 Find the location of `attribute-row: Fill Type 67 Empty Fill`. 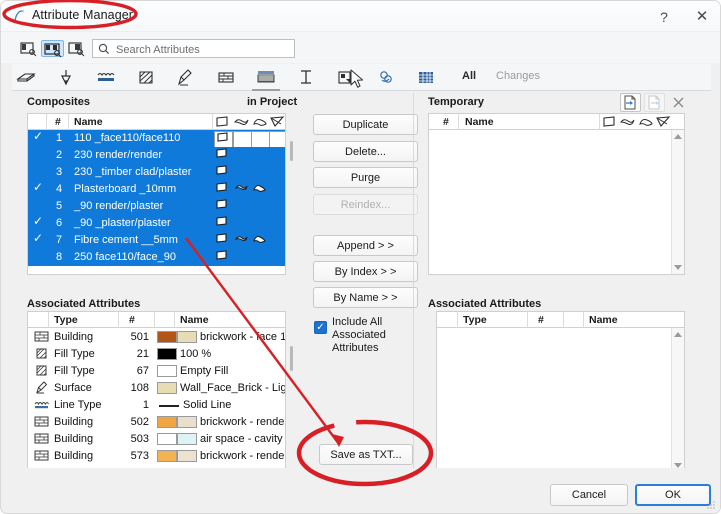

attribute-row: Fill Type 67 Empty Fill is located at coordinates (156, 371).